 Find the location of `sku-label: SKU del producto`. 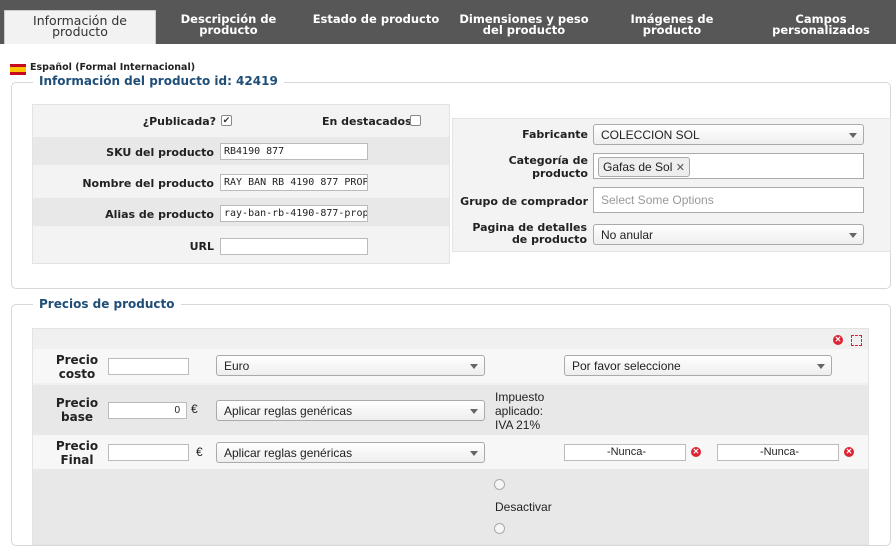

sku-label: SKU del producto is located at coordinates (160, 152).